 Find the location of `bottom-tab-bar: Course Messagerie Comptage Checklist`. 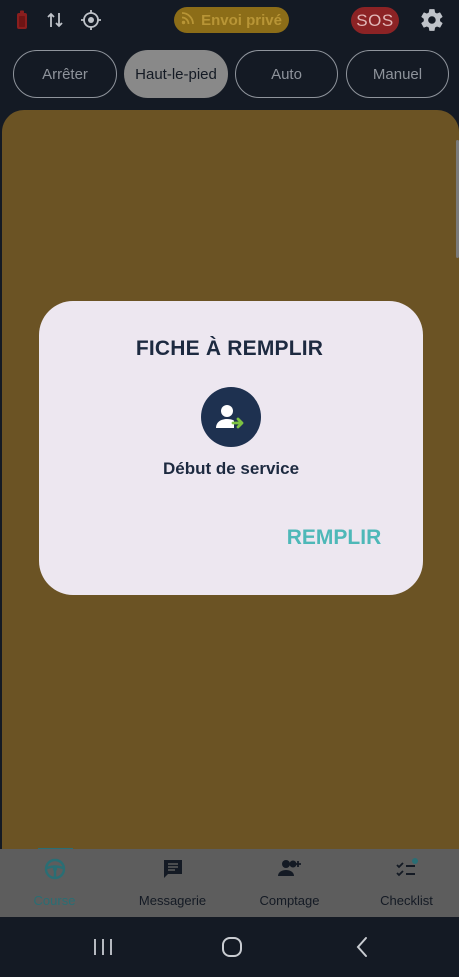

bottom-tab-bar: Course Messagerie Comptage Checklist is located at coordinates (229, 883).